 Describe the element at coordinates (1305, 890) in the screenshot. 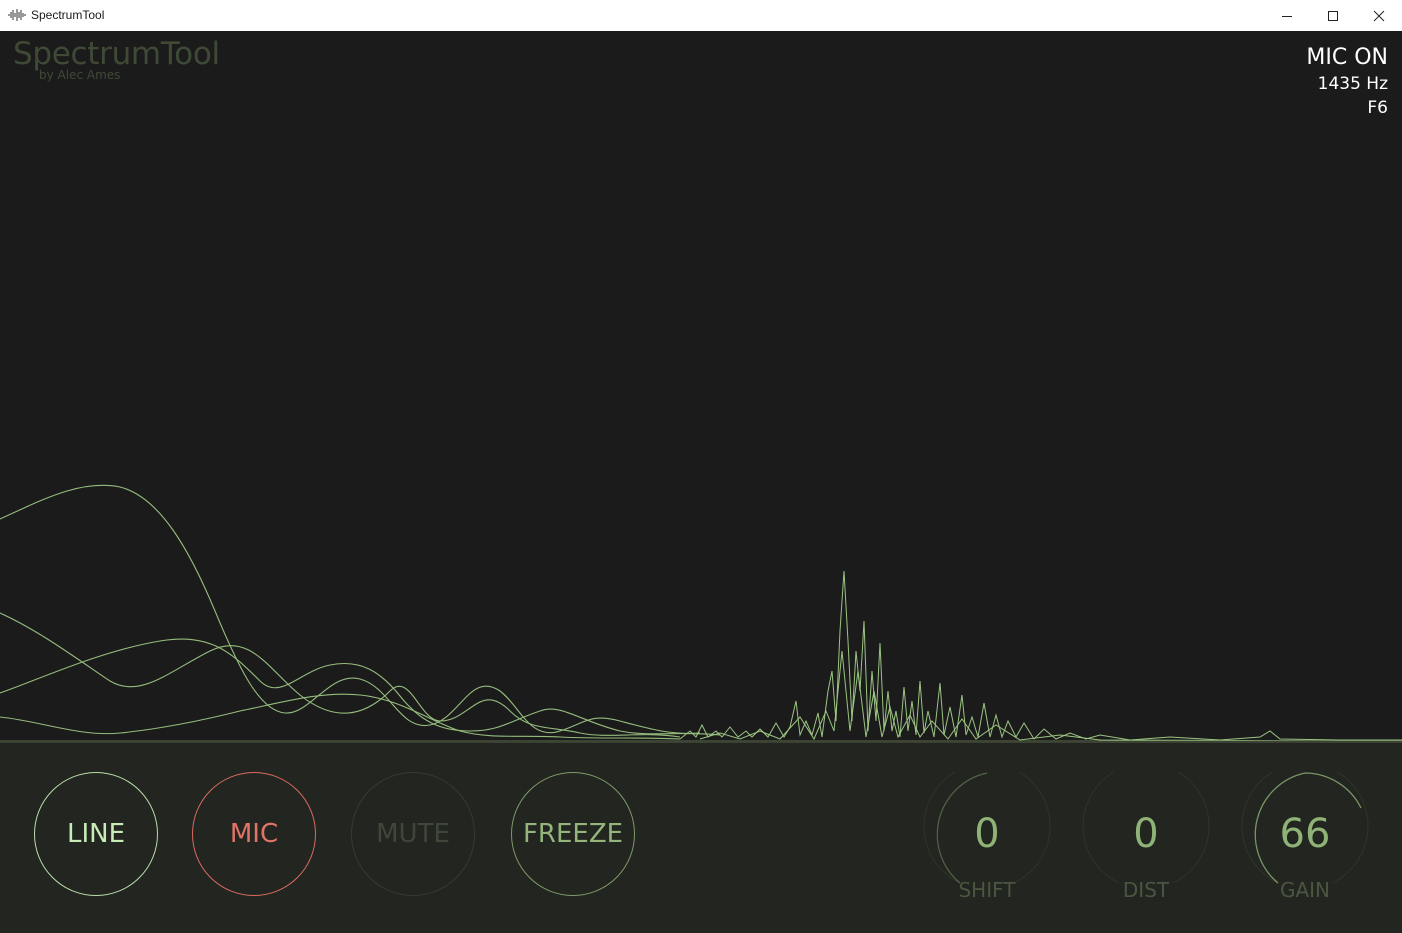

I see `gain-label: GAIN` at that location.